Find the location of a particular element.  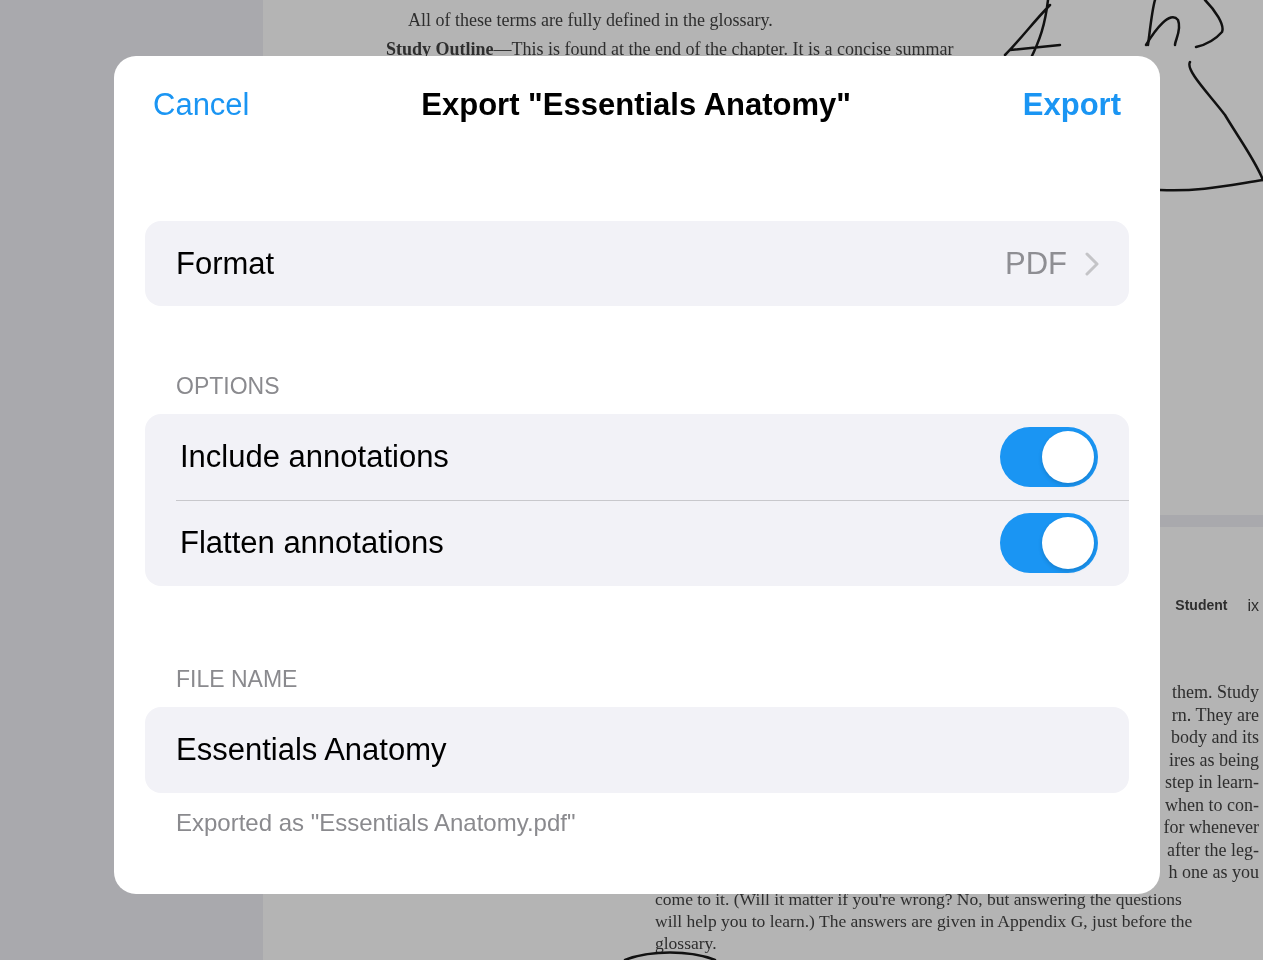

section-header: FILE NAME is located at coordinates (237, 680).